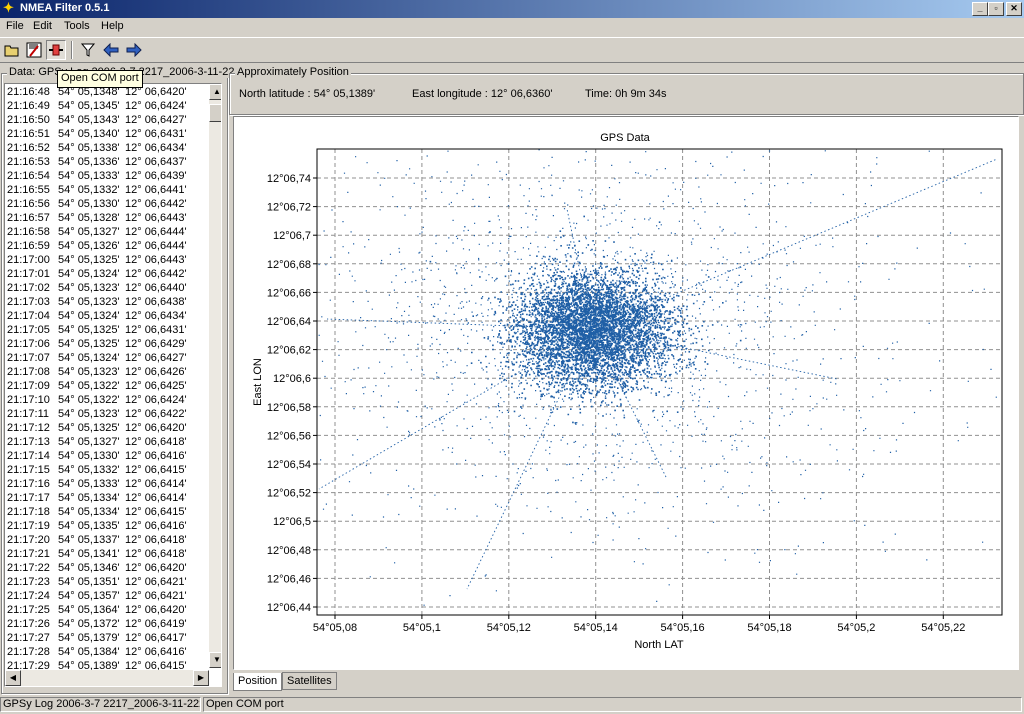 The image size is (1024, 714). Describe the element at coordinates (156, 582) in the screenshot. I see `row-longitude: 12° 06,6421'` at that location.